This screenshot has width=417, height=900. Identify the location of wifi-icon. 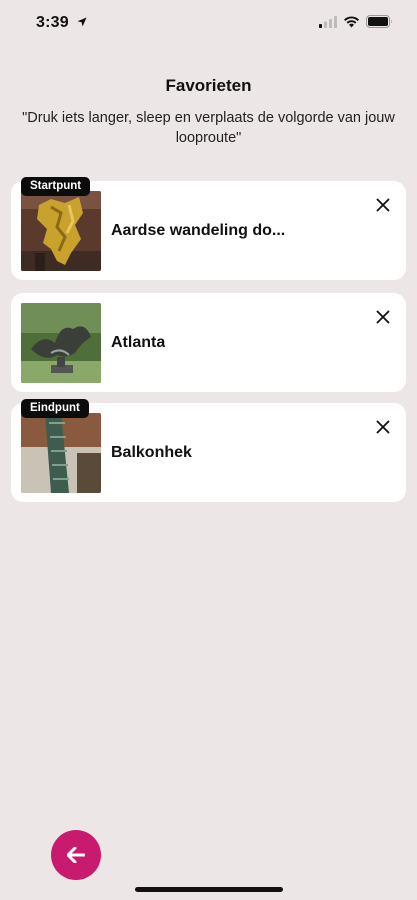
(351, 22).